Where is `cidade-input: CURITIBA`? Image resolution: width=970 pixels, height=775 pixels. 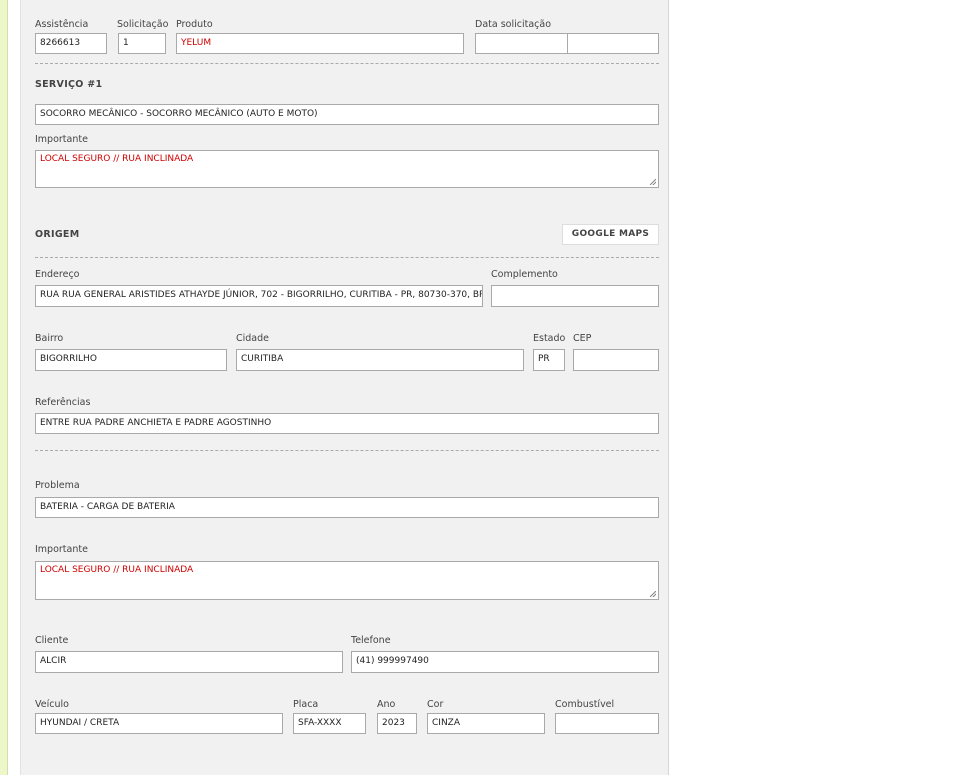
cidade-input: CURITIBA is located at coordinates (380, 360).